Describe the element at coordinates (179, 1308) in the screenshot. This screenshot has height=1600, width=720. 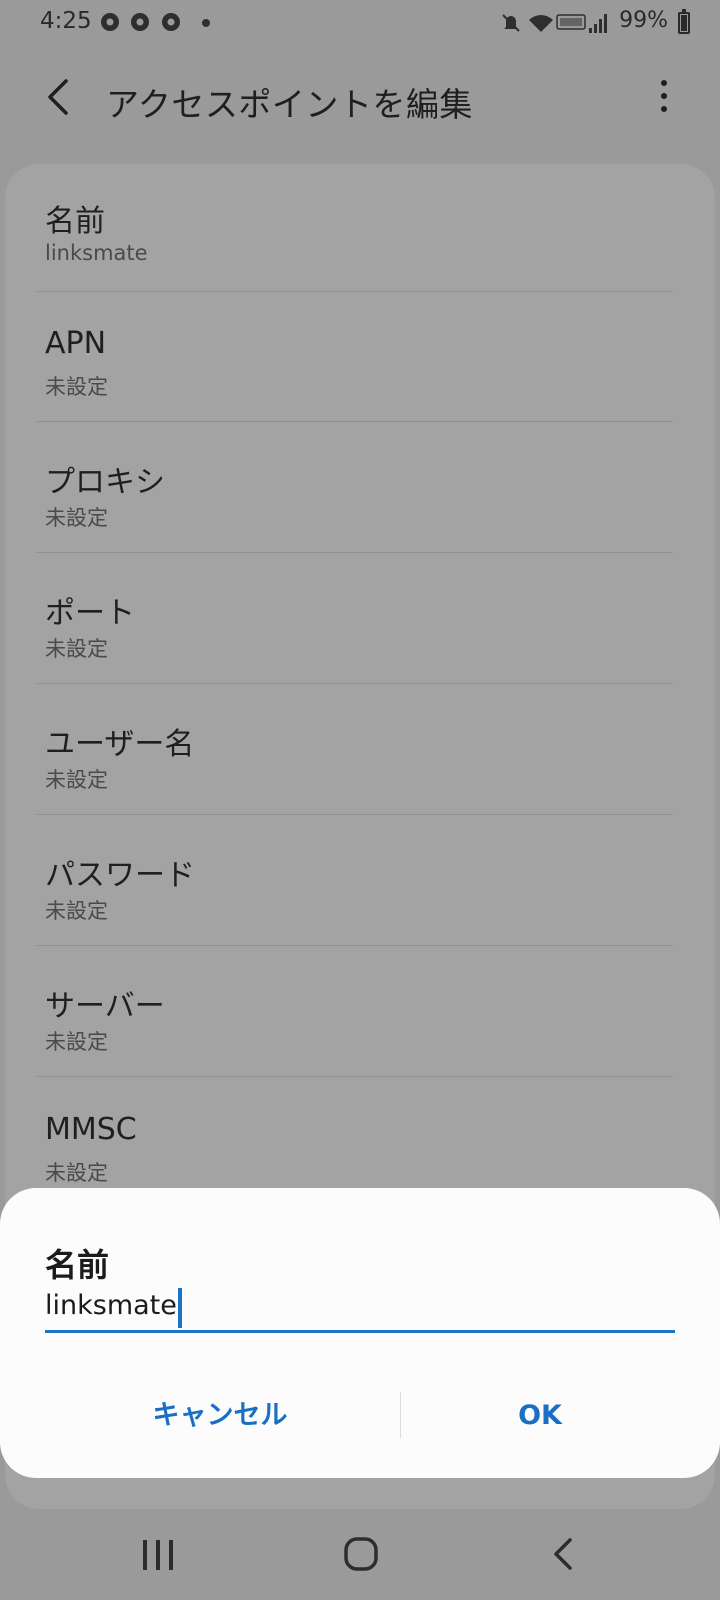
I see `text-cursor` at that location.